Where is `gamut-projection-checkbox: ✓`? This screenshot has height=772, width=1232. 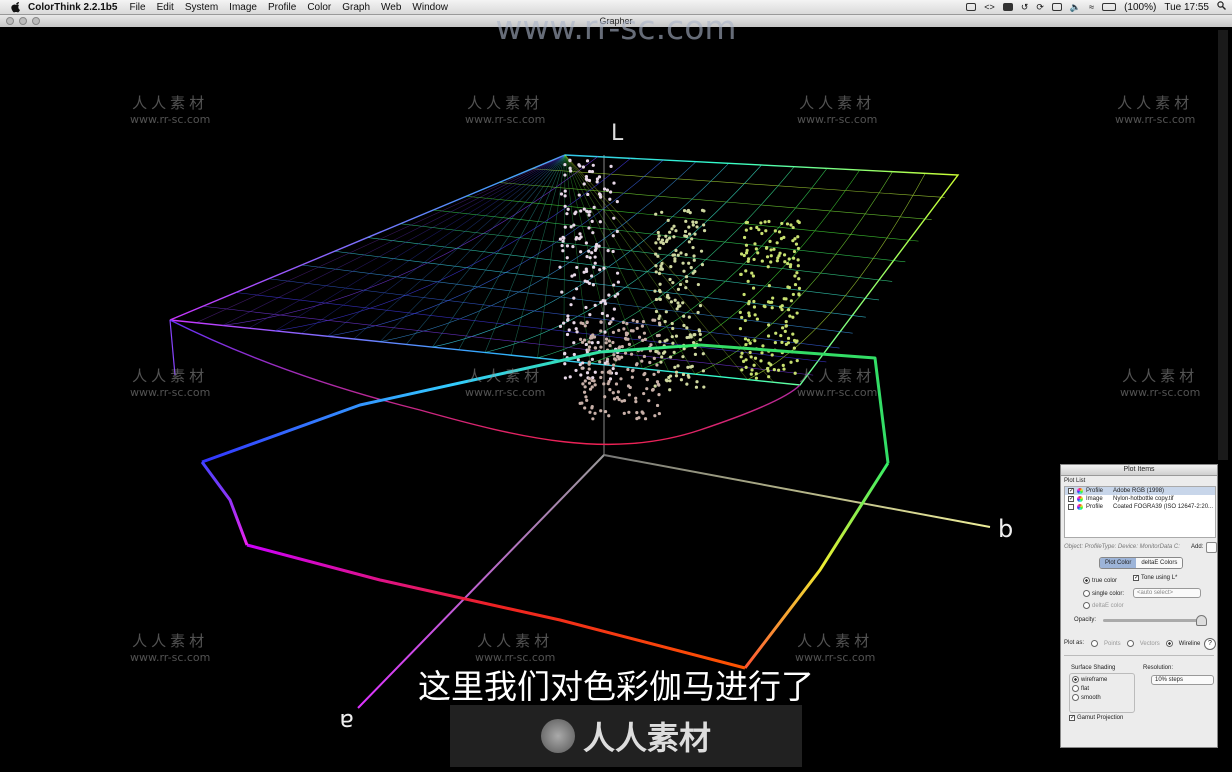 gamut-projection-checkbox: ✓ is located at coordinates (1072, 718).